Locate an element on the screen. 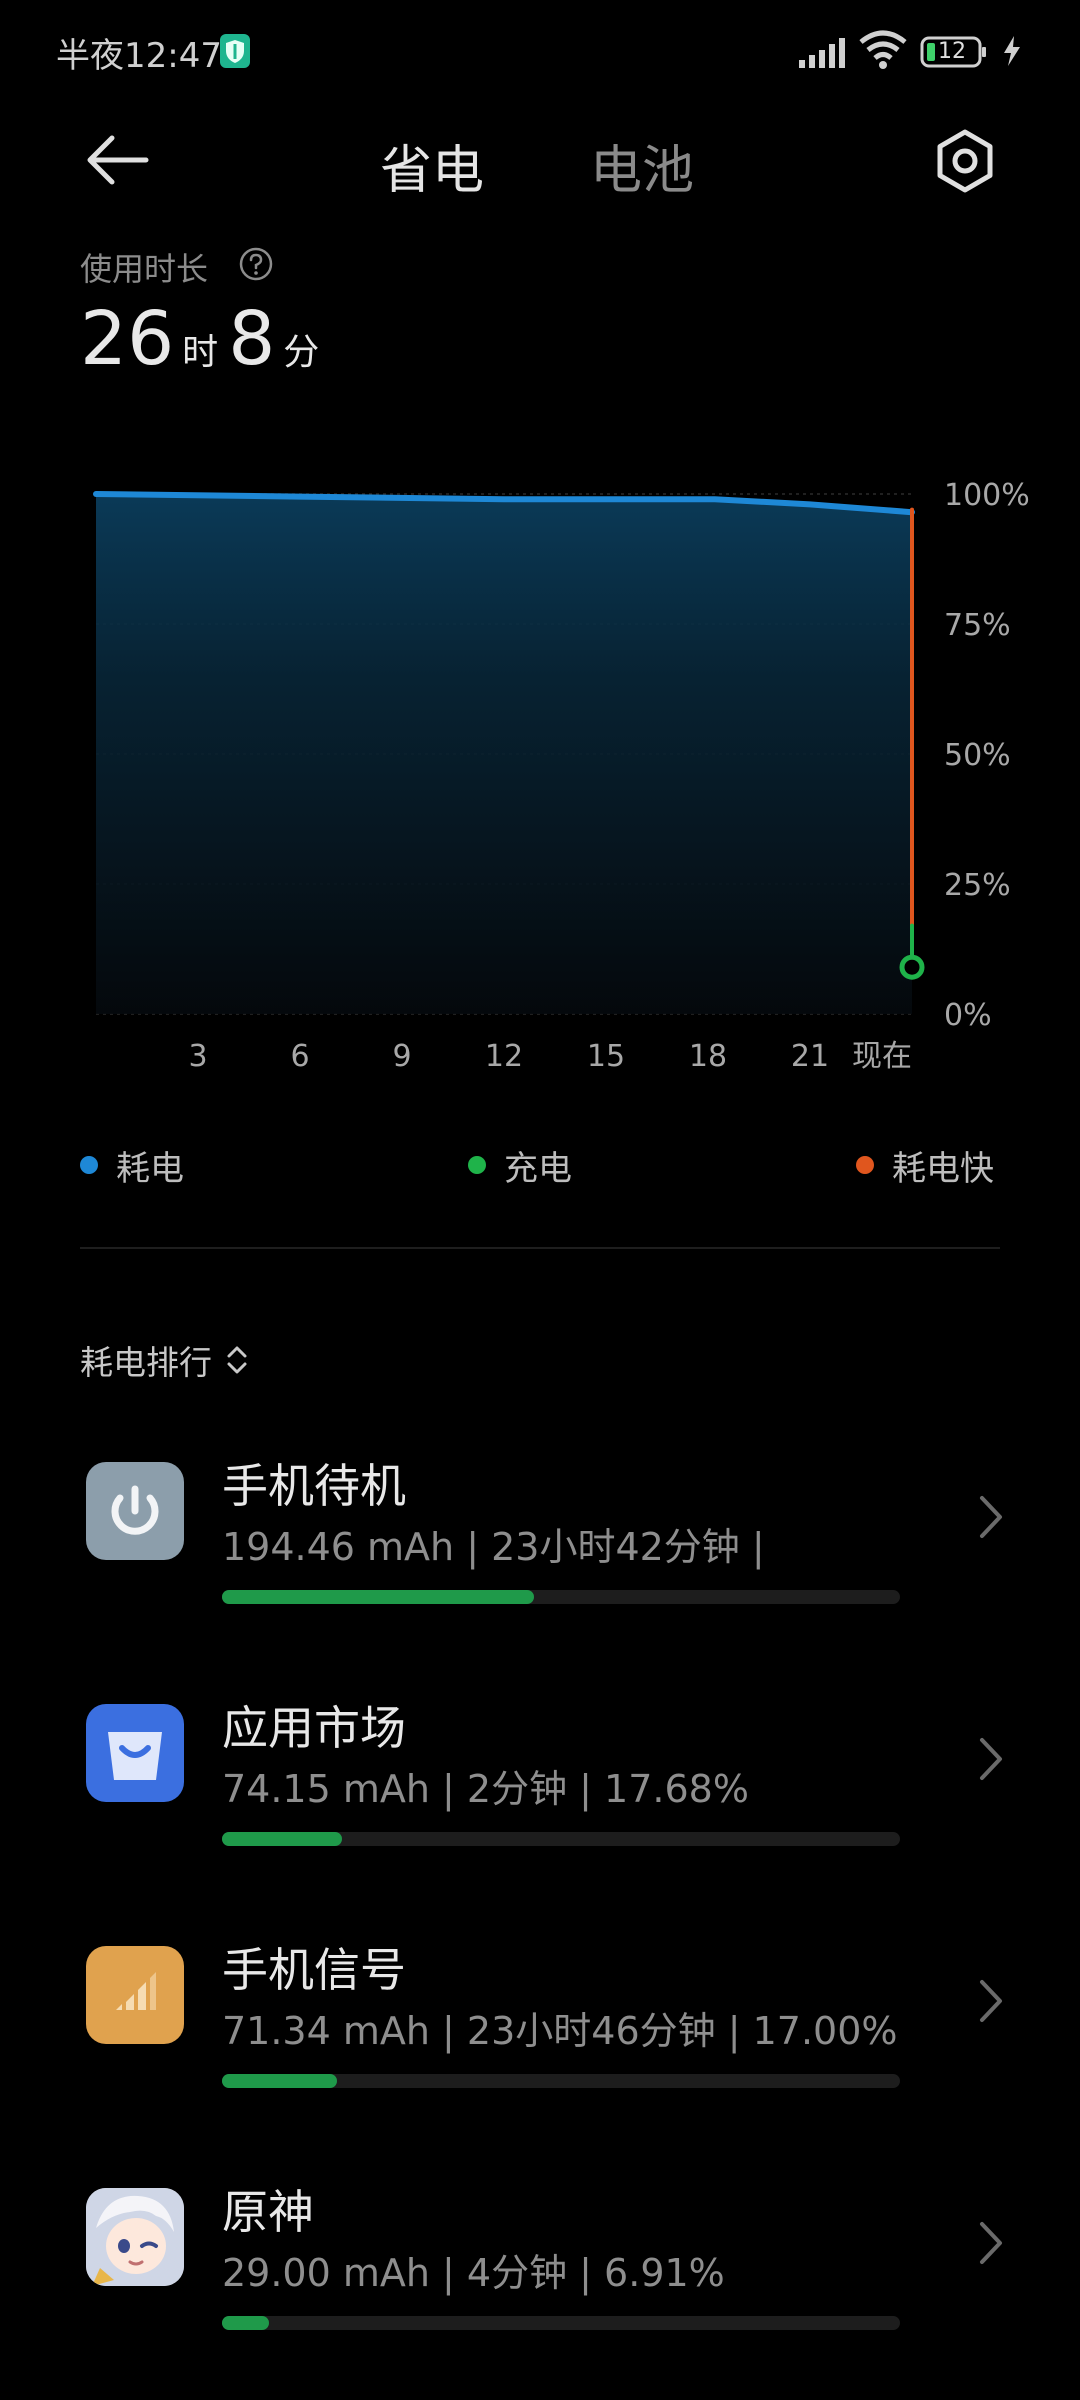  app-name: 应用市场 is located at coordinates (314, 1728).